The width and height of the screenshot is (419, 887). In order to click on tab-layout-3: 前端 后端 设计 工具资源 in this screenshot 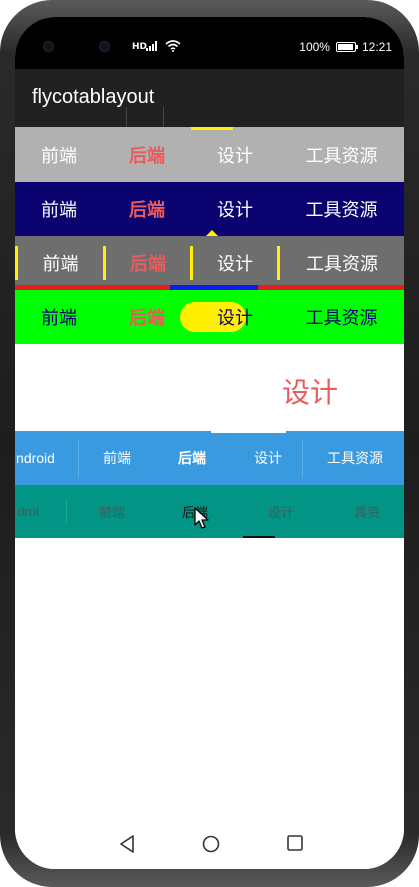, I will do `click(209, 263)`.